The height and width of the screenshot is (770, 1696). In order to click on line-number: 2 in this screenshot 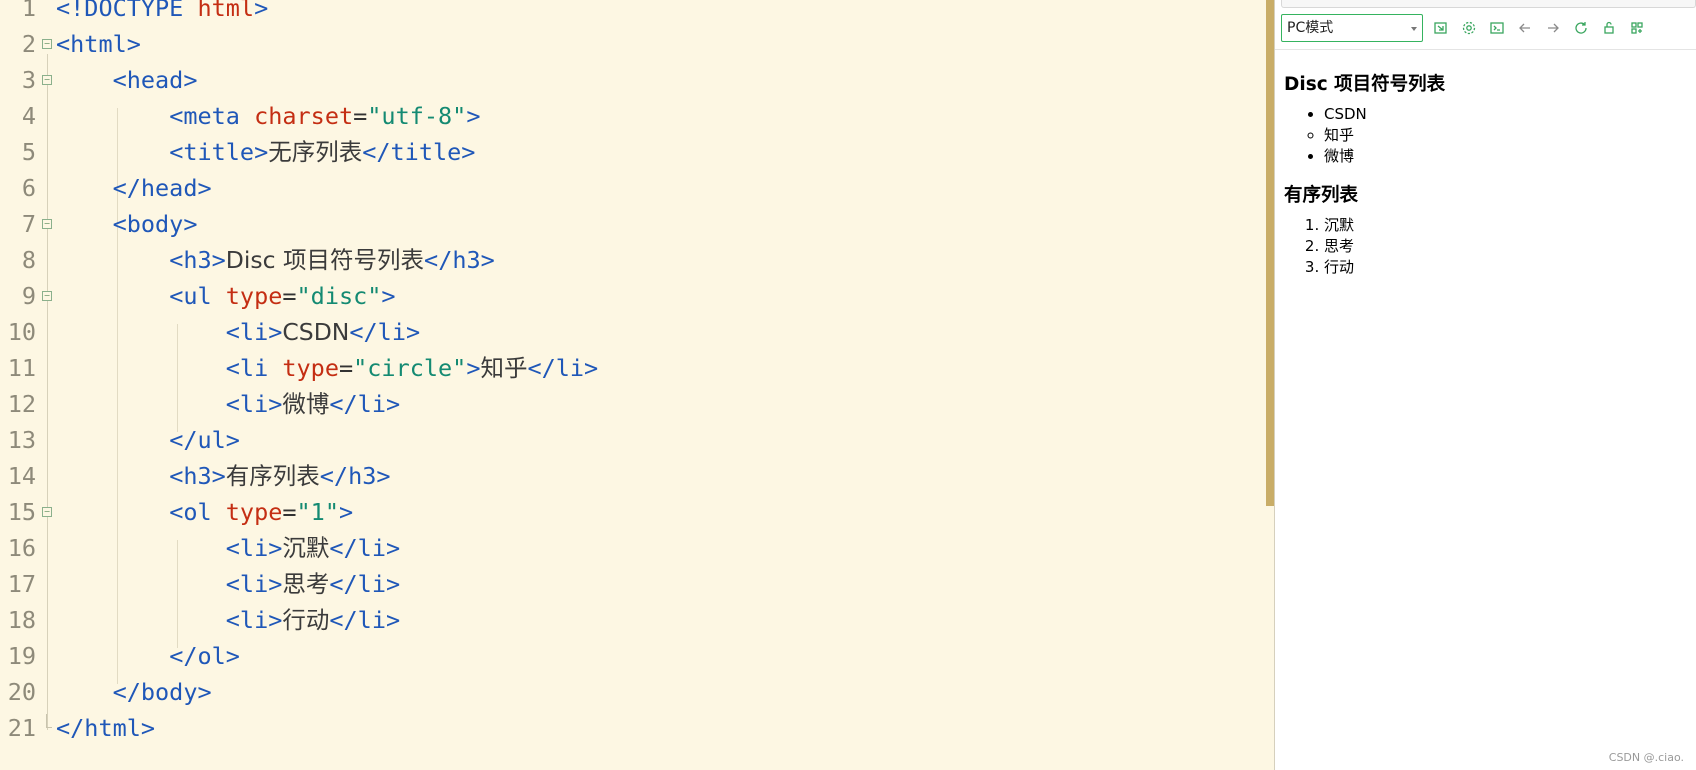, I will do `click(28, 44)`.